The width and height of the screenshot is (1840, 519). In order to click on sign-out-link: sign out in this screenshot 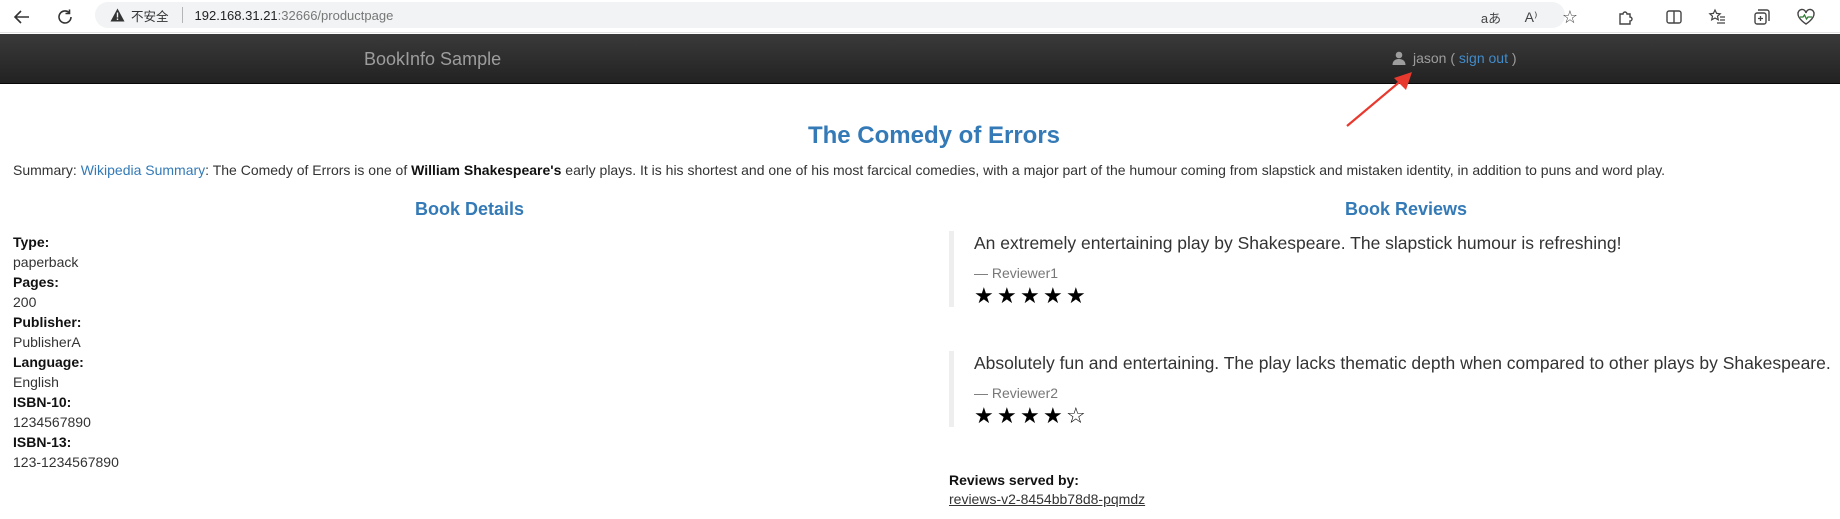, I will do `click(1483, 58)`.